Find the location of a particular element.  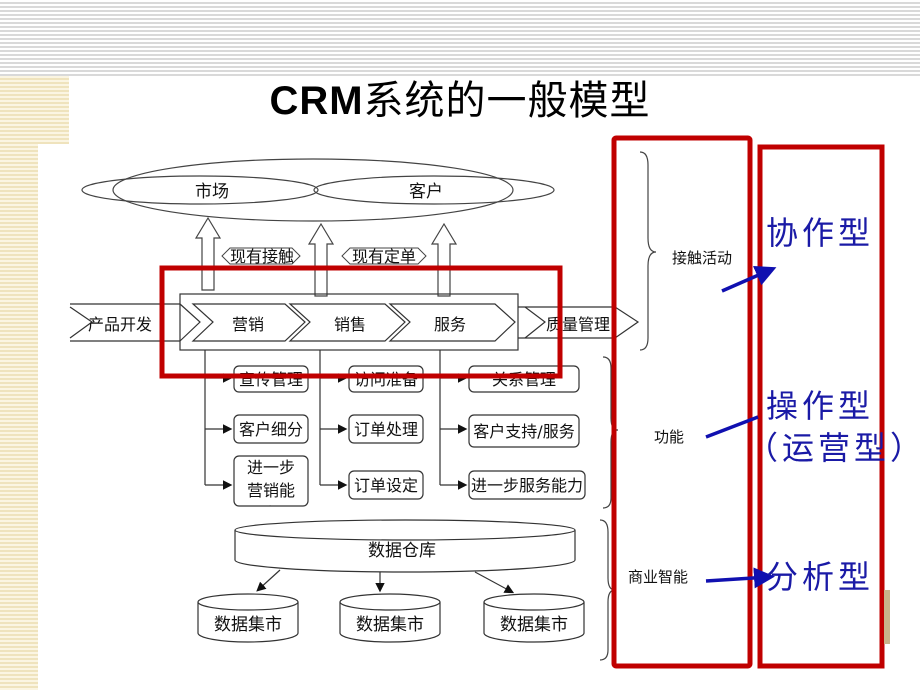

fn-customer-segmentation: 客户细分 is located at coordinates (271, 429).